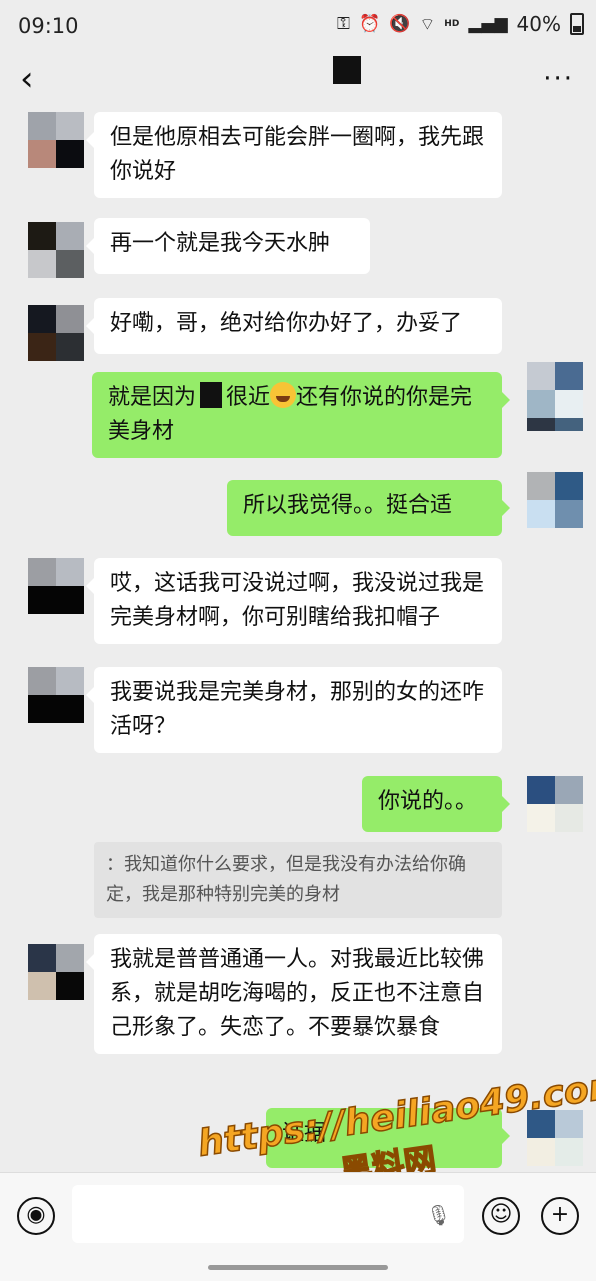 The image size is (596, 1281). I want to click on message-bubble-sent: 就是因为 很近 还有你说的你是完美身材, so click(301, 415).